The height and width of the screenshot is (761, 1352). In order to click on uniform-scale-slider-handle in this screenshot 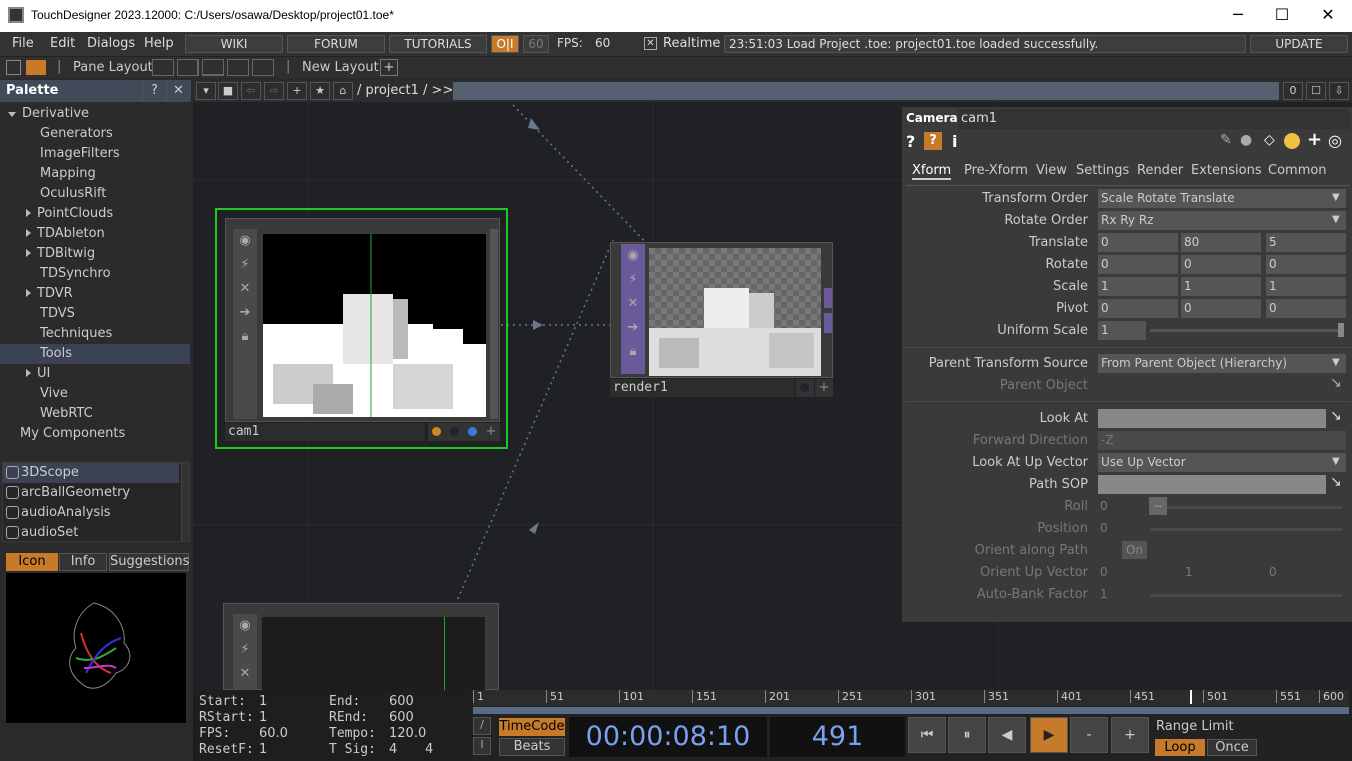, I will do `click(1341, 330)`.